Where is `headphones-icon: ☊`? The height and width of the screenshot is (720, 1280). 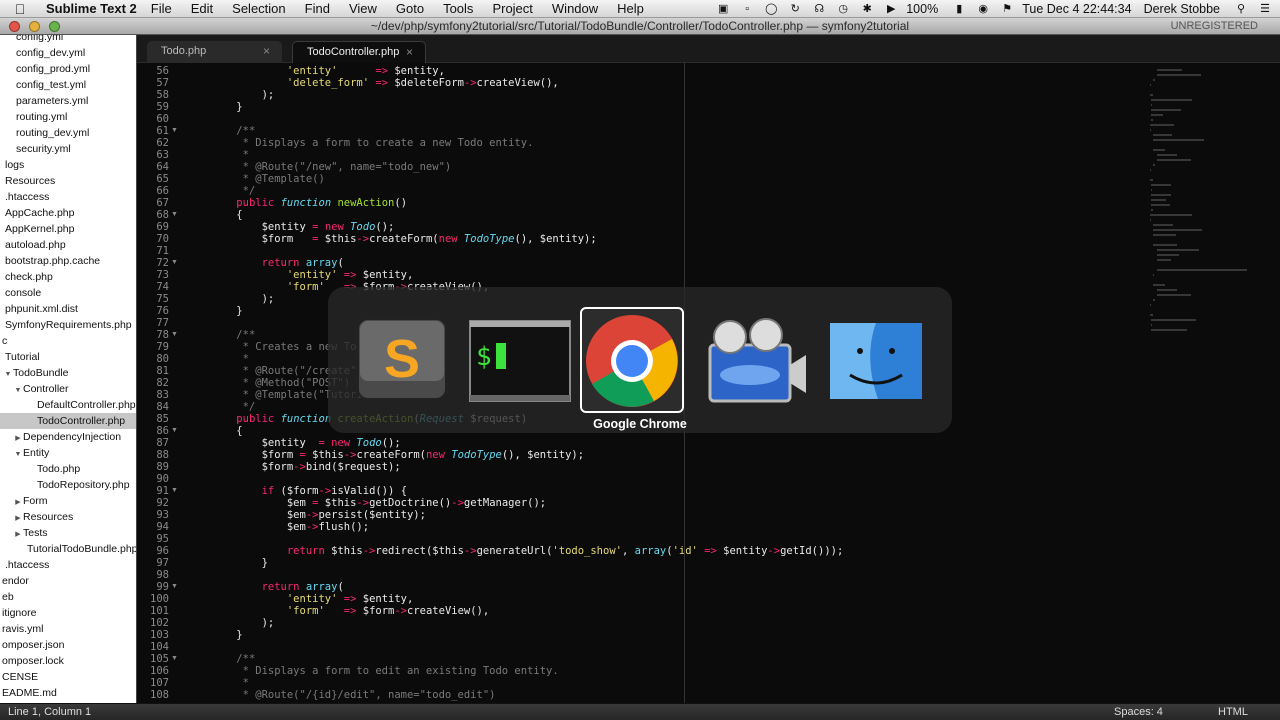 headphones-icon: ☊ is located at coordinates (819, 9).